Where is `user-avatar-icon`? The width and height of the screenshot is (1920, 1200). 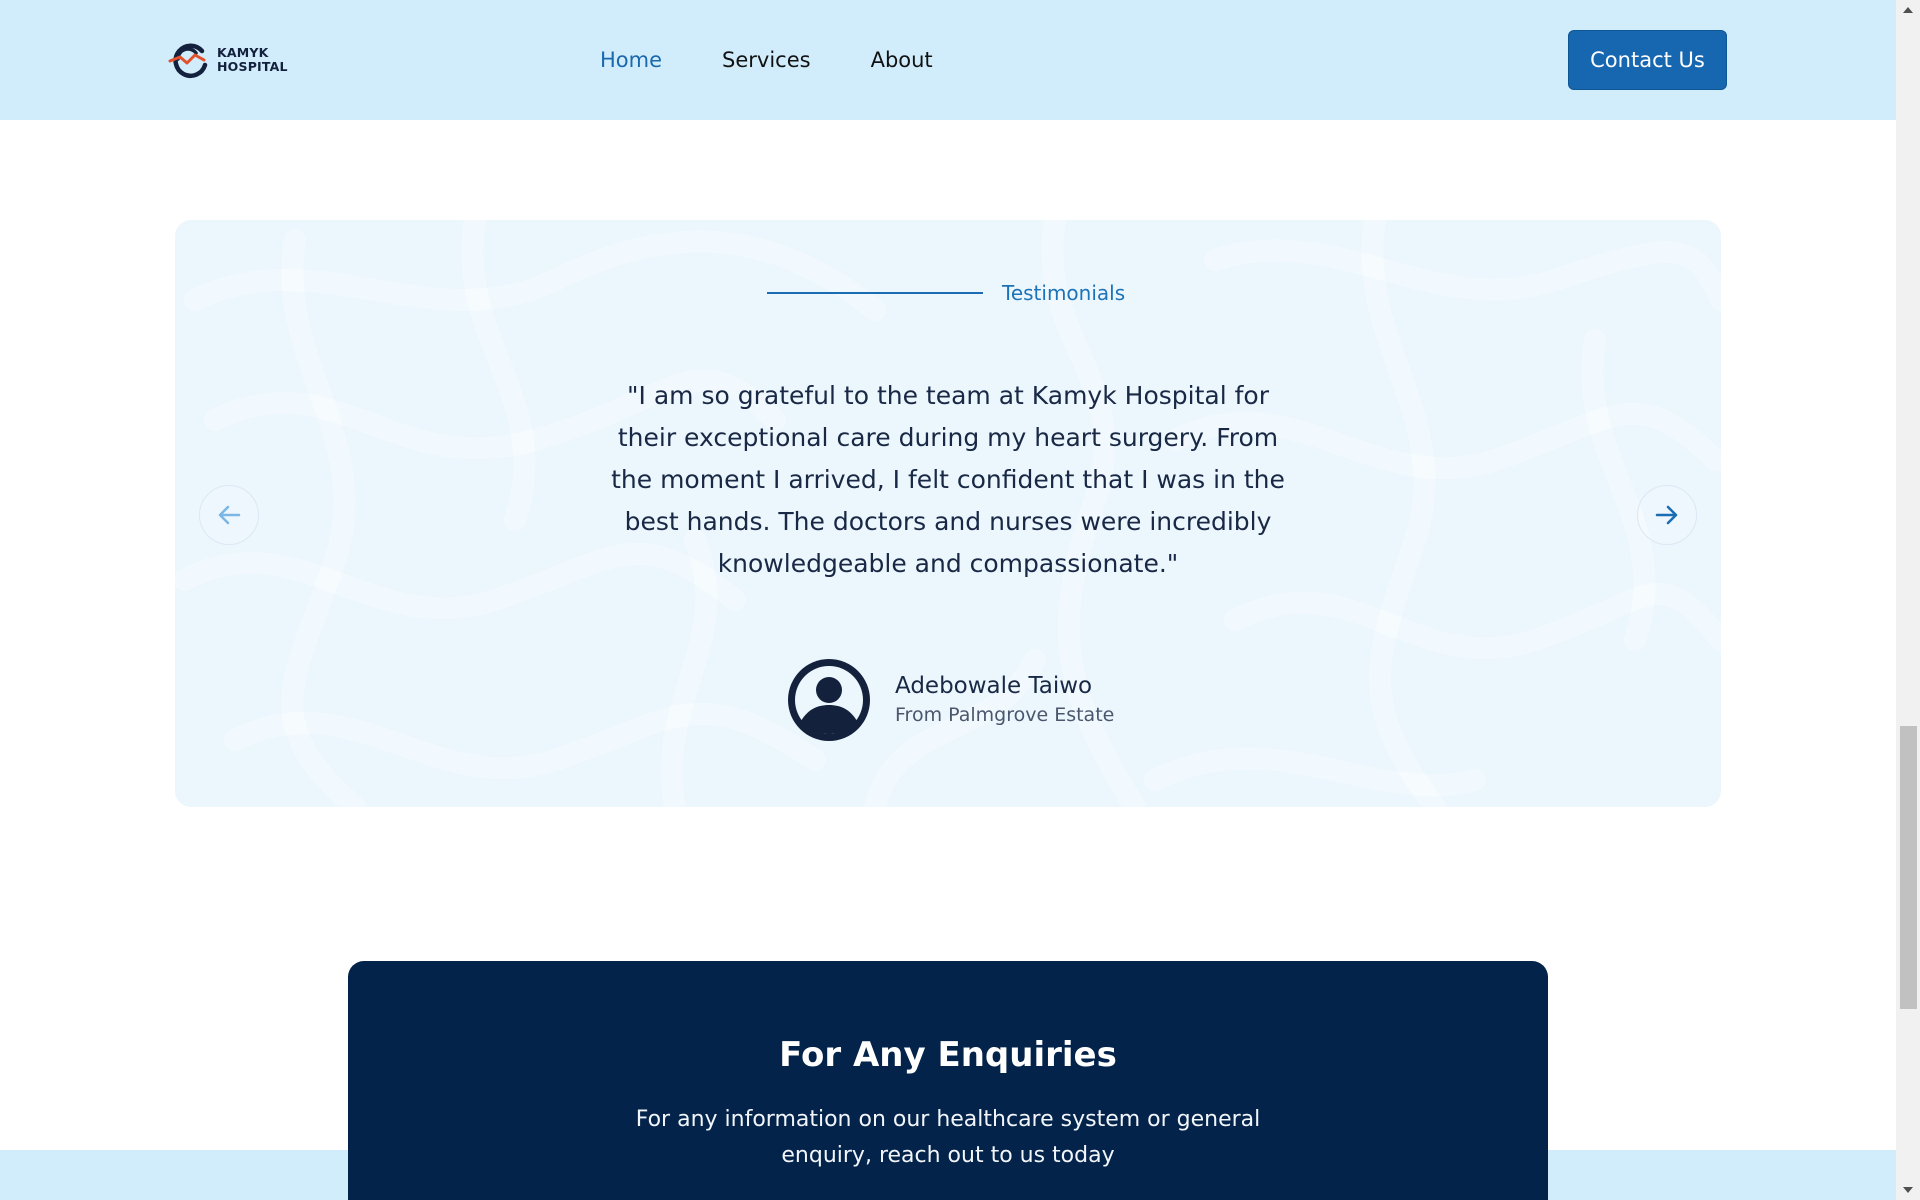 user-avatar-icon is located at coordinates (829, 700).